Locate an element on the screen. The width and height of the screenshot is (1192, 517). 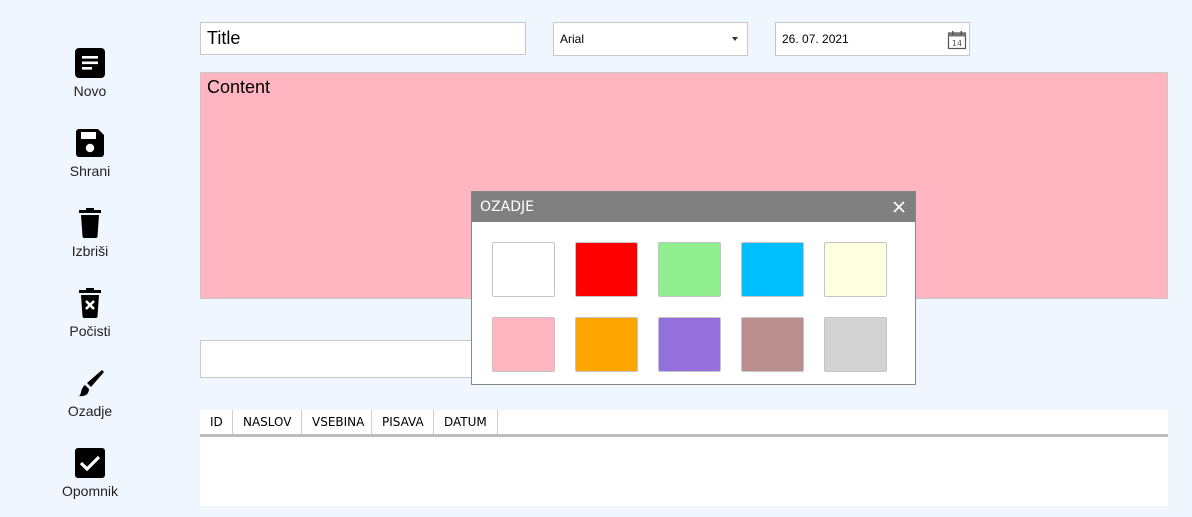
color-swatch-deepskyblue is located at coordinates (772, 269).